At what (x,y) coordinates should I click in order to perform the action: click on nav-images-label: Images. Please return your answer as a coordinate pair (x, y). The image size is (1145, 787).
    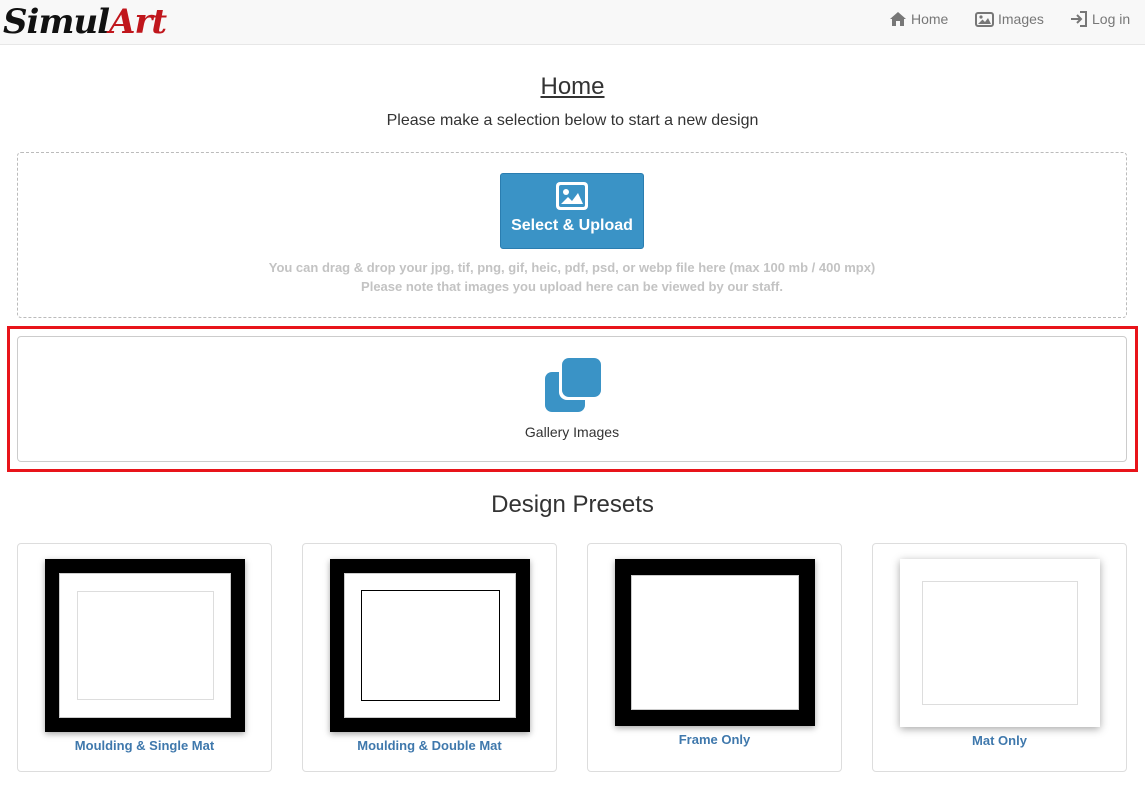
    Looking at the image, I should click on (1021, 19).